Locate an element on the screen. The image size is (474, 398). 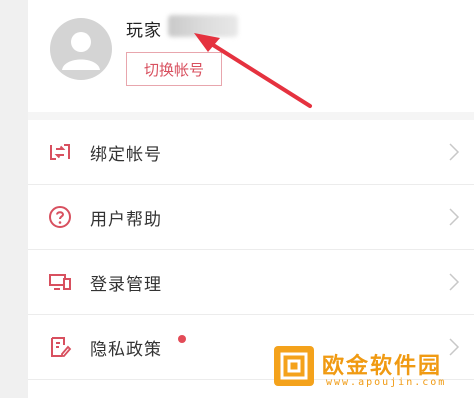
help-question-icon is located at coordinates (60, 217).